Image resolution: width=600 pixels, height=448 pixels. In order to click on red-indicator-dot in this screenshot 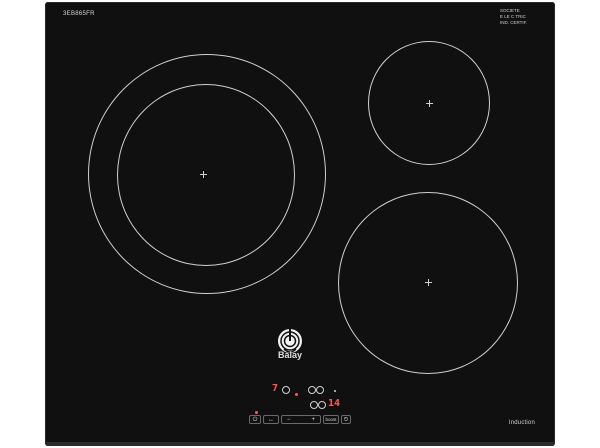, I will do `click(296, 394)`.